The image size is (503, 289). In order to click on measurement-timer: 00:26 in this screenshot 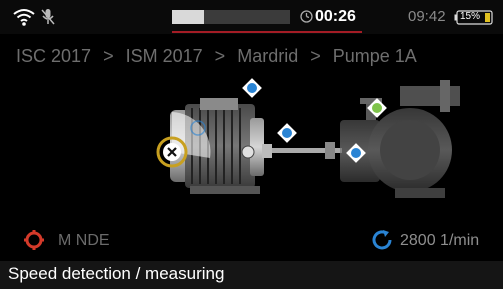, I will do `click(335, 16)`.